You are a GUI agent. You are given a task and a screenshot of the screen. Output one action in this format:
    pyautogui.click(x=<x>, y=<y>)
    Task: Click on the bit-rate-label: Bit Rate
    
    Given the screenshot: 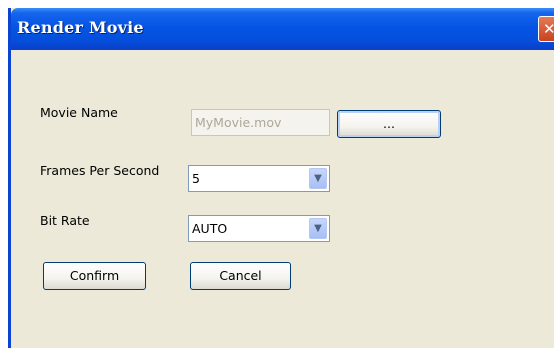 What is the action you would take?
    pyautogui.click(x=65, y=220)
    